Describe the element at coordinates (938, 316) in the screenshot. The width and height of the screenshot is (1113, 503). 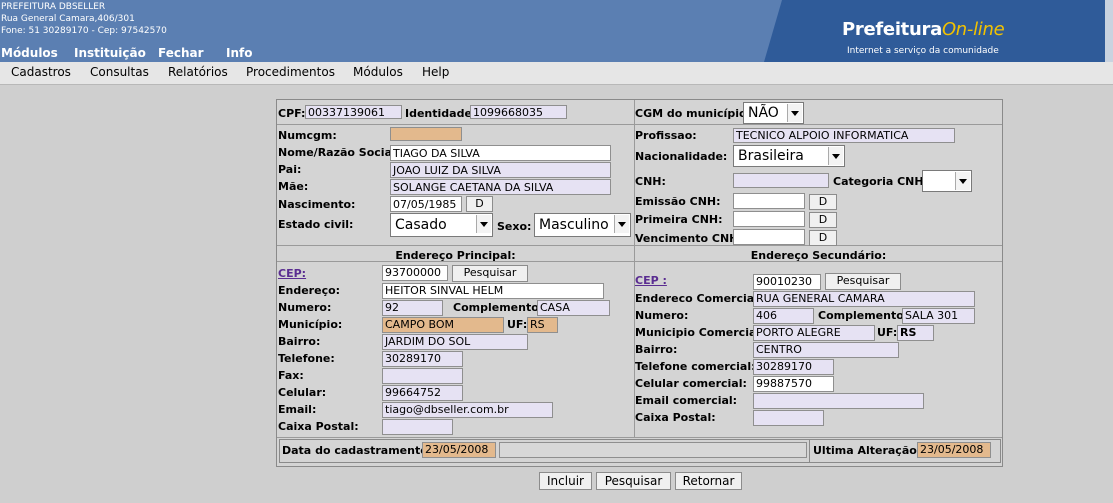
I see `complemento-secundario-field: SALA 301` at that location.